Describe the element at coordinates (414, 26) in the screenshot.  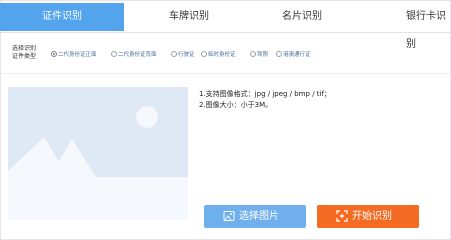
I see `tab-bankcard-recognition: 银行卡识别` at that location.